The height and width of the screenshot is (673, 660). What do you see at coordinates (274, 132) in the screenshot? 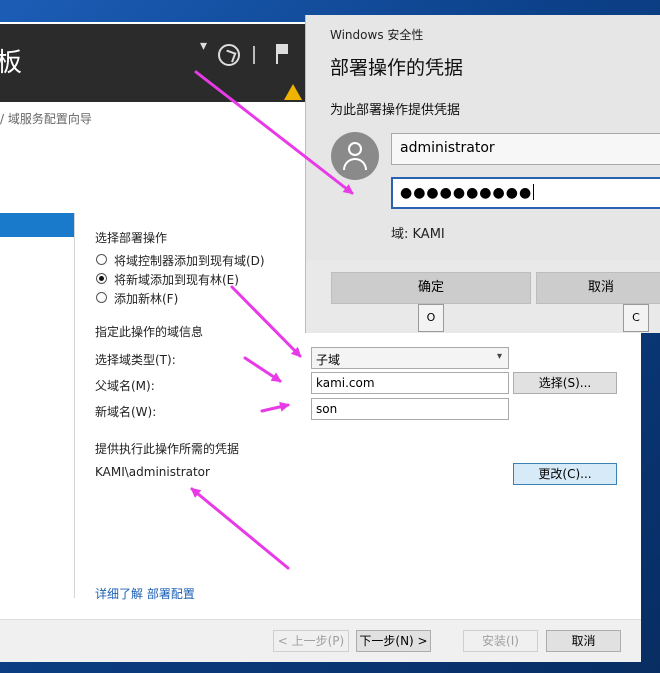
I see `arrow-to-password` at bounding box center [274, 132].